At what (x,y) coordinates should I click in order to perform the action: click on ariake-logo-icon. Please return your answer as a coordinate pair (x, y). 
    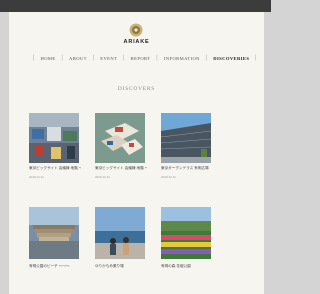
    Looking at the image, I should click on (136, 30).